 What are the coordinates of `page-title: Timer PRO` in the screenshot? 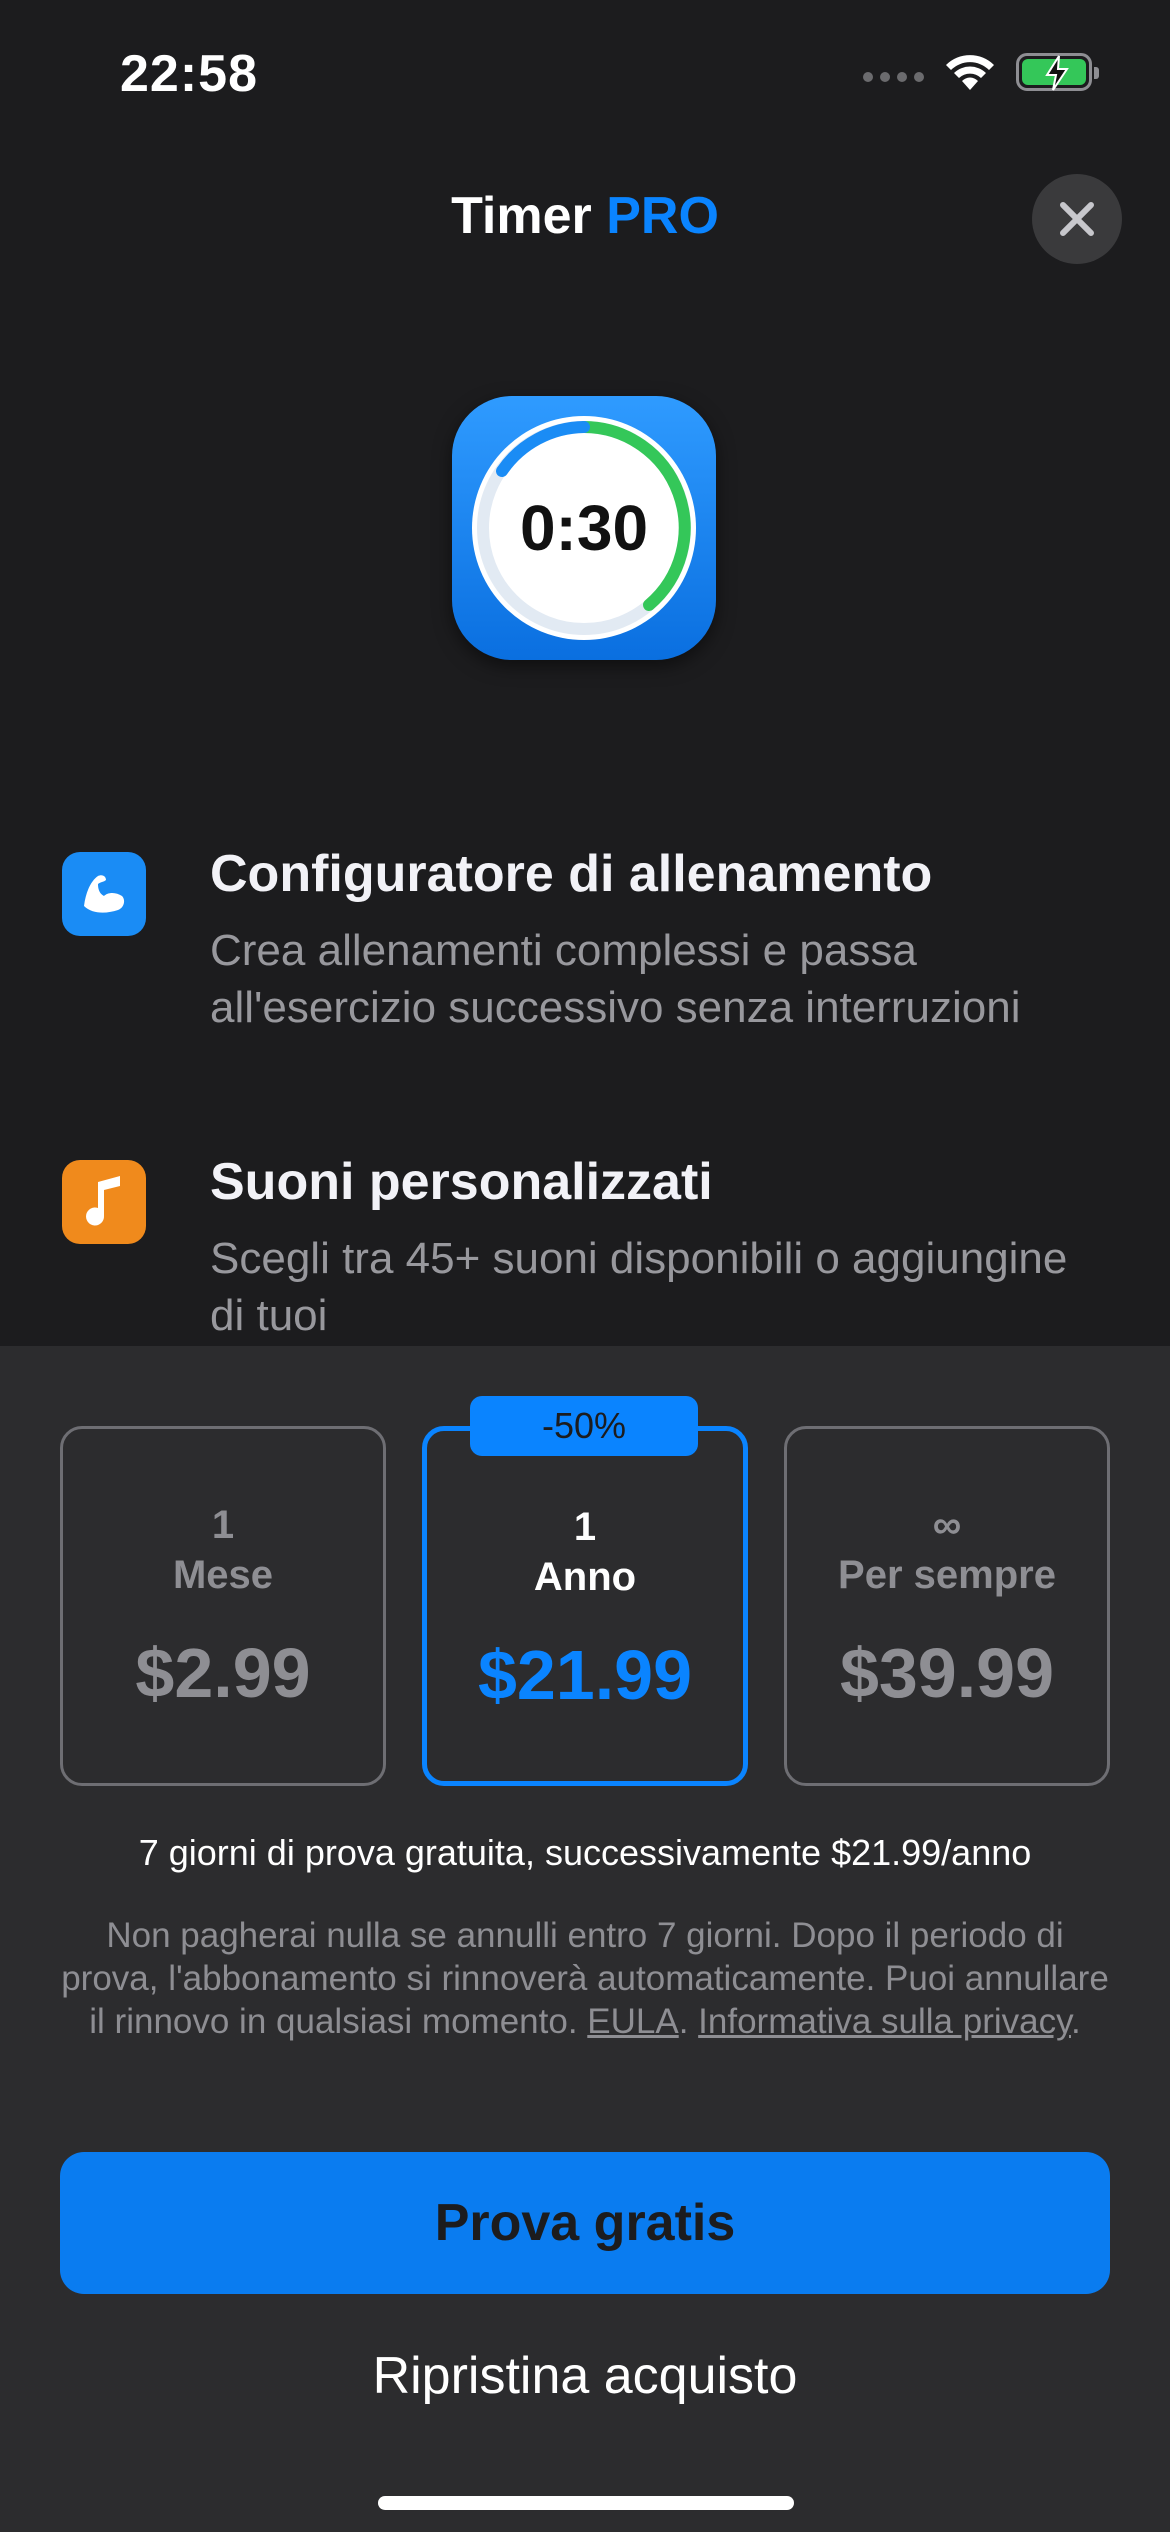 It's located at (585, 216).